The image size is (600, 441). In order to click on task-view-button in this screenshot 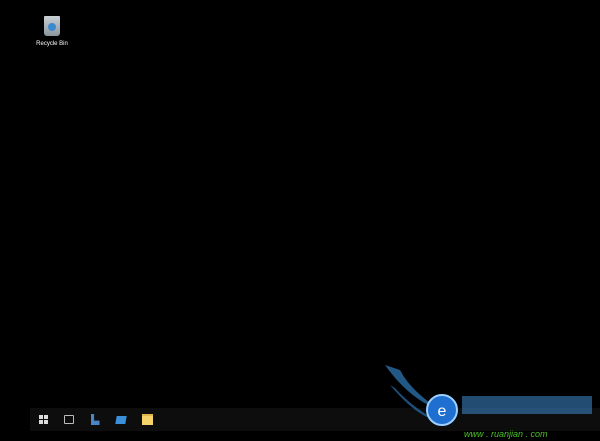, I will do `click(69, 419)`.